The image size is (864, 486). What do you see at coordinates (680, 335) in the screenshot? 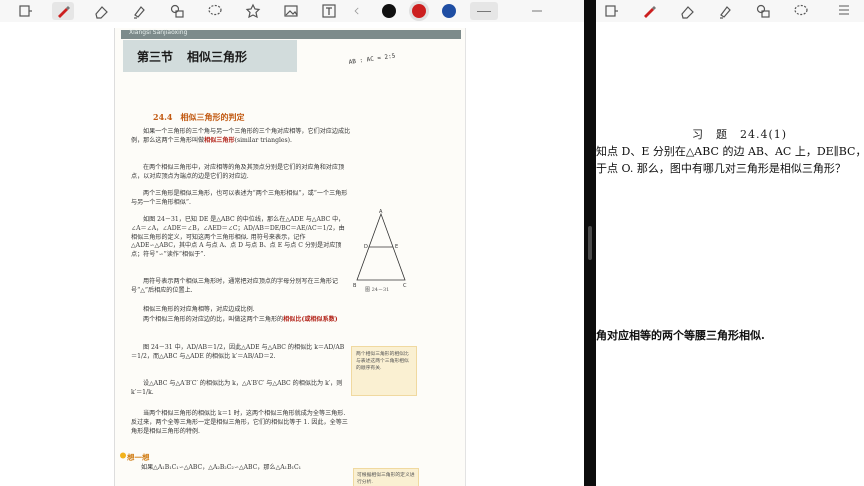
I see `exercise-line-3: 角对应相等的两个等腰三角形相似.` at bounding box center [680, 335].